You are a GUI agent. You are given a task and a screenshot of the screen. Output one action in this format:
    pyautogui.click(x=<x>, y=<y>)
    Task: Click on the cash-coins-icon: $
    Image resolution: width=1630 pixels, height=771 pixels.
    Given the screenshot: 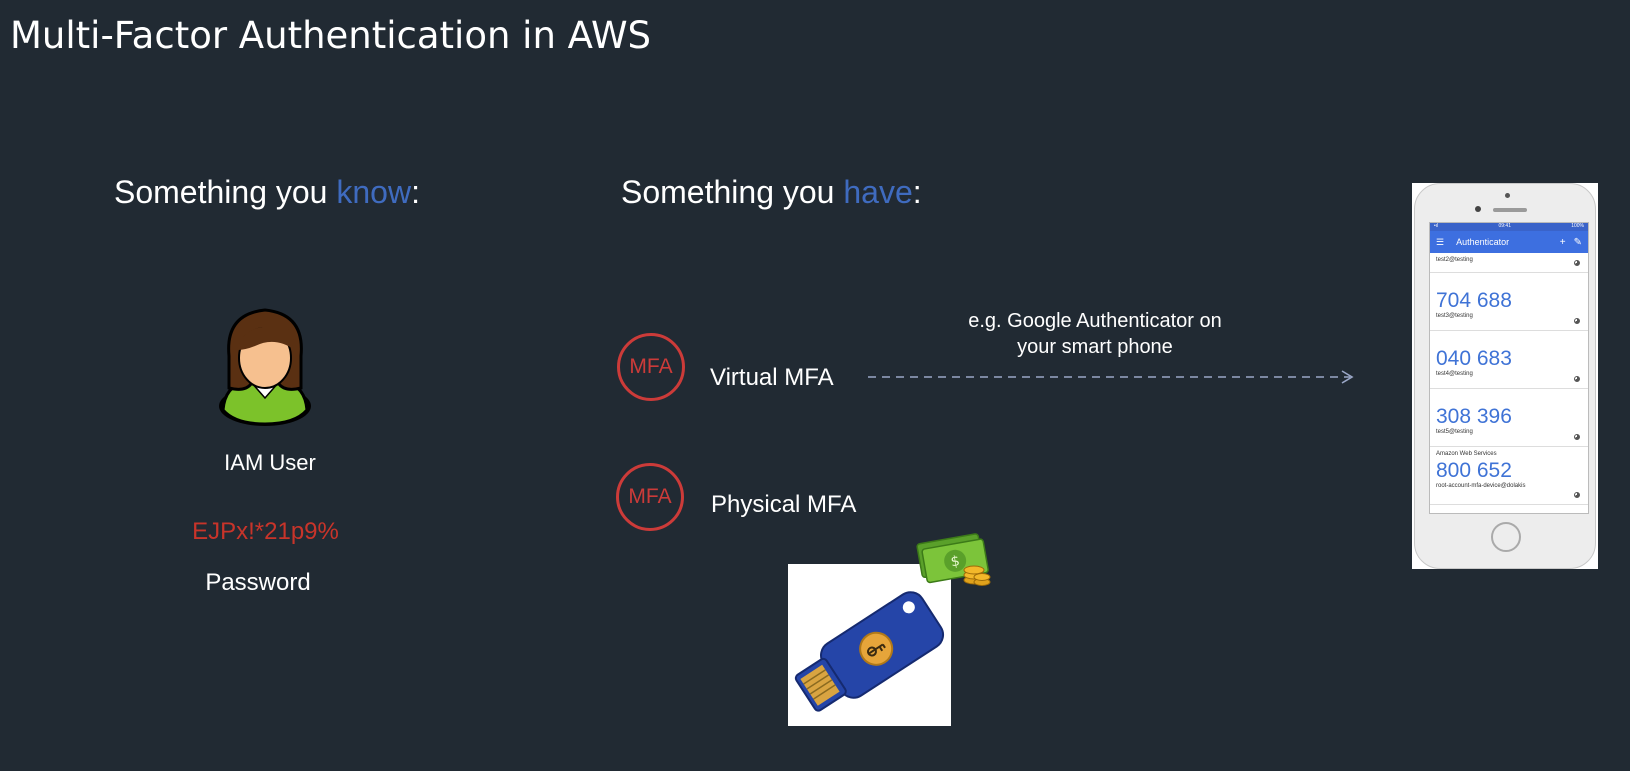 What is the action you would take?
    pyautogui.click(x=953, y=559)
    